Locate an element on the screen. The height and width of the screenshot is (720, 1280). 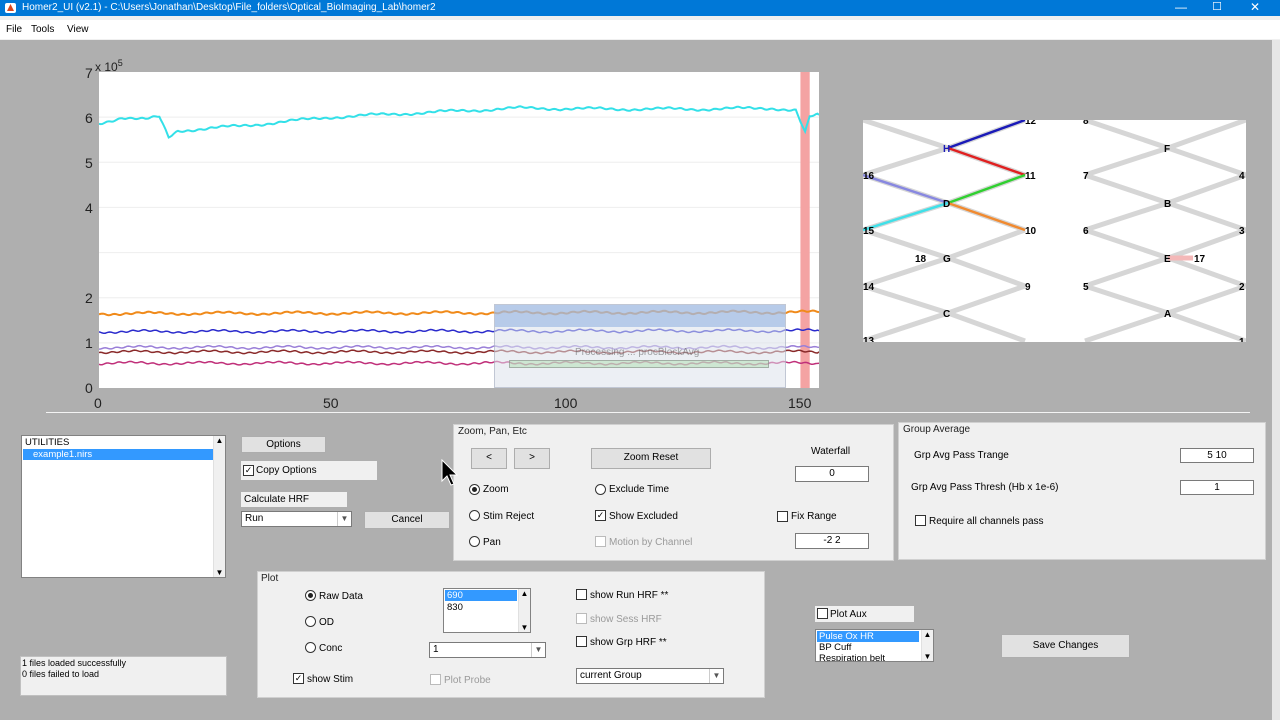
minimize-button: — is located at coordinates (1181, 8).